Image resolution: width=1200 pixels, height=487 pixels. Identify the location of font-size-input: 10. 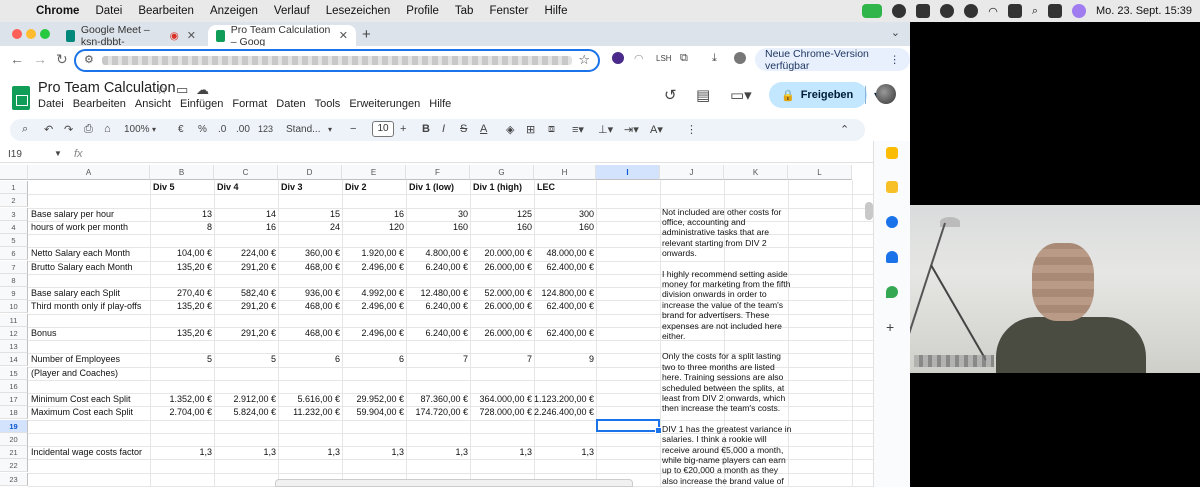
(383, 129).